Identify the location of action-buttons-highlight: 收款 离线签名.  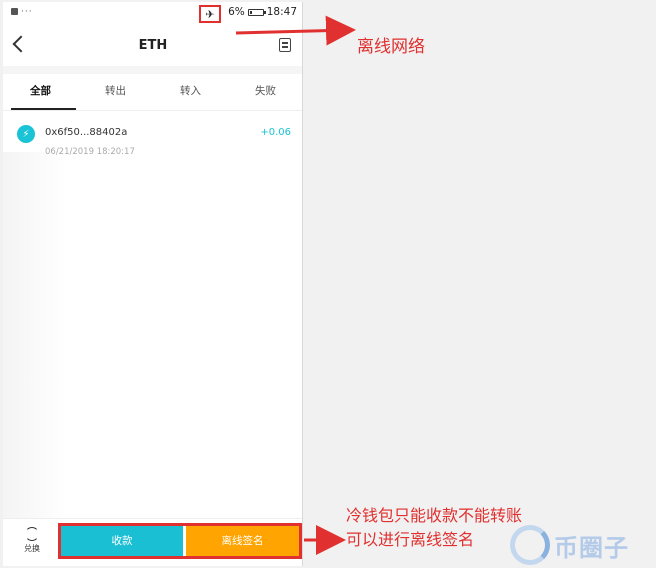
(180, 541).